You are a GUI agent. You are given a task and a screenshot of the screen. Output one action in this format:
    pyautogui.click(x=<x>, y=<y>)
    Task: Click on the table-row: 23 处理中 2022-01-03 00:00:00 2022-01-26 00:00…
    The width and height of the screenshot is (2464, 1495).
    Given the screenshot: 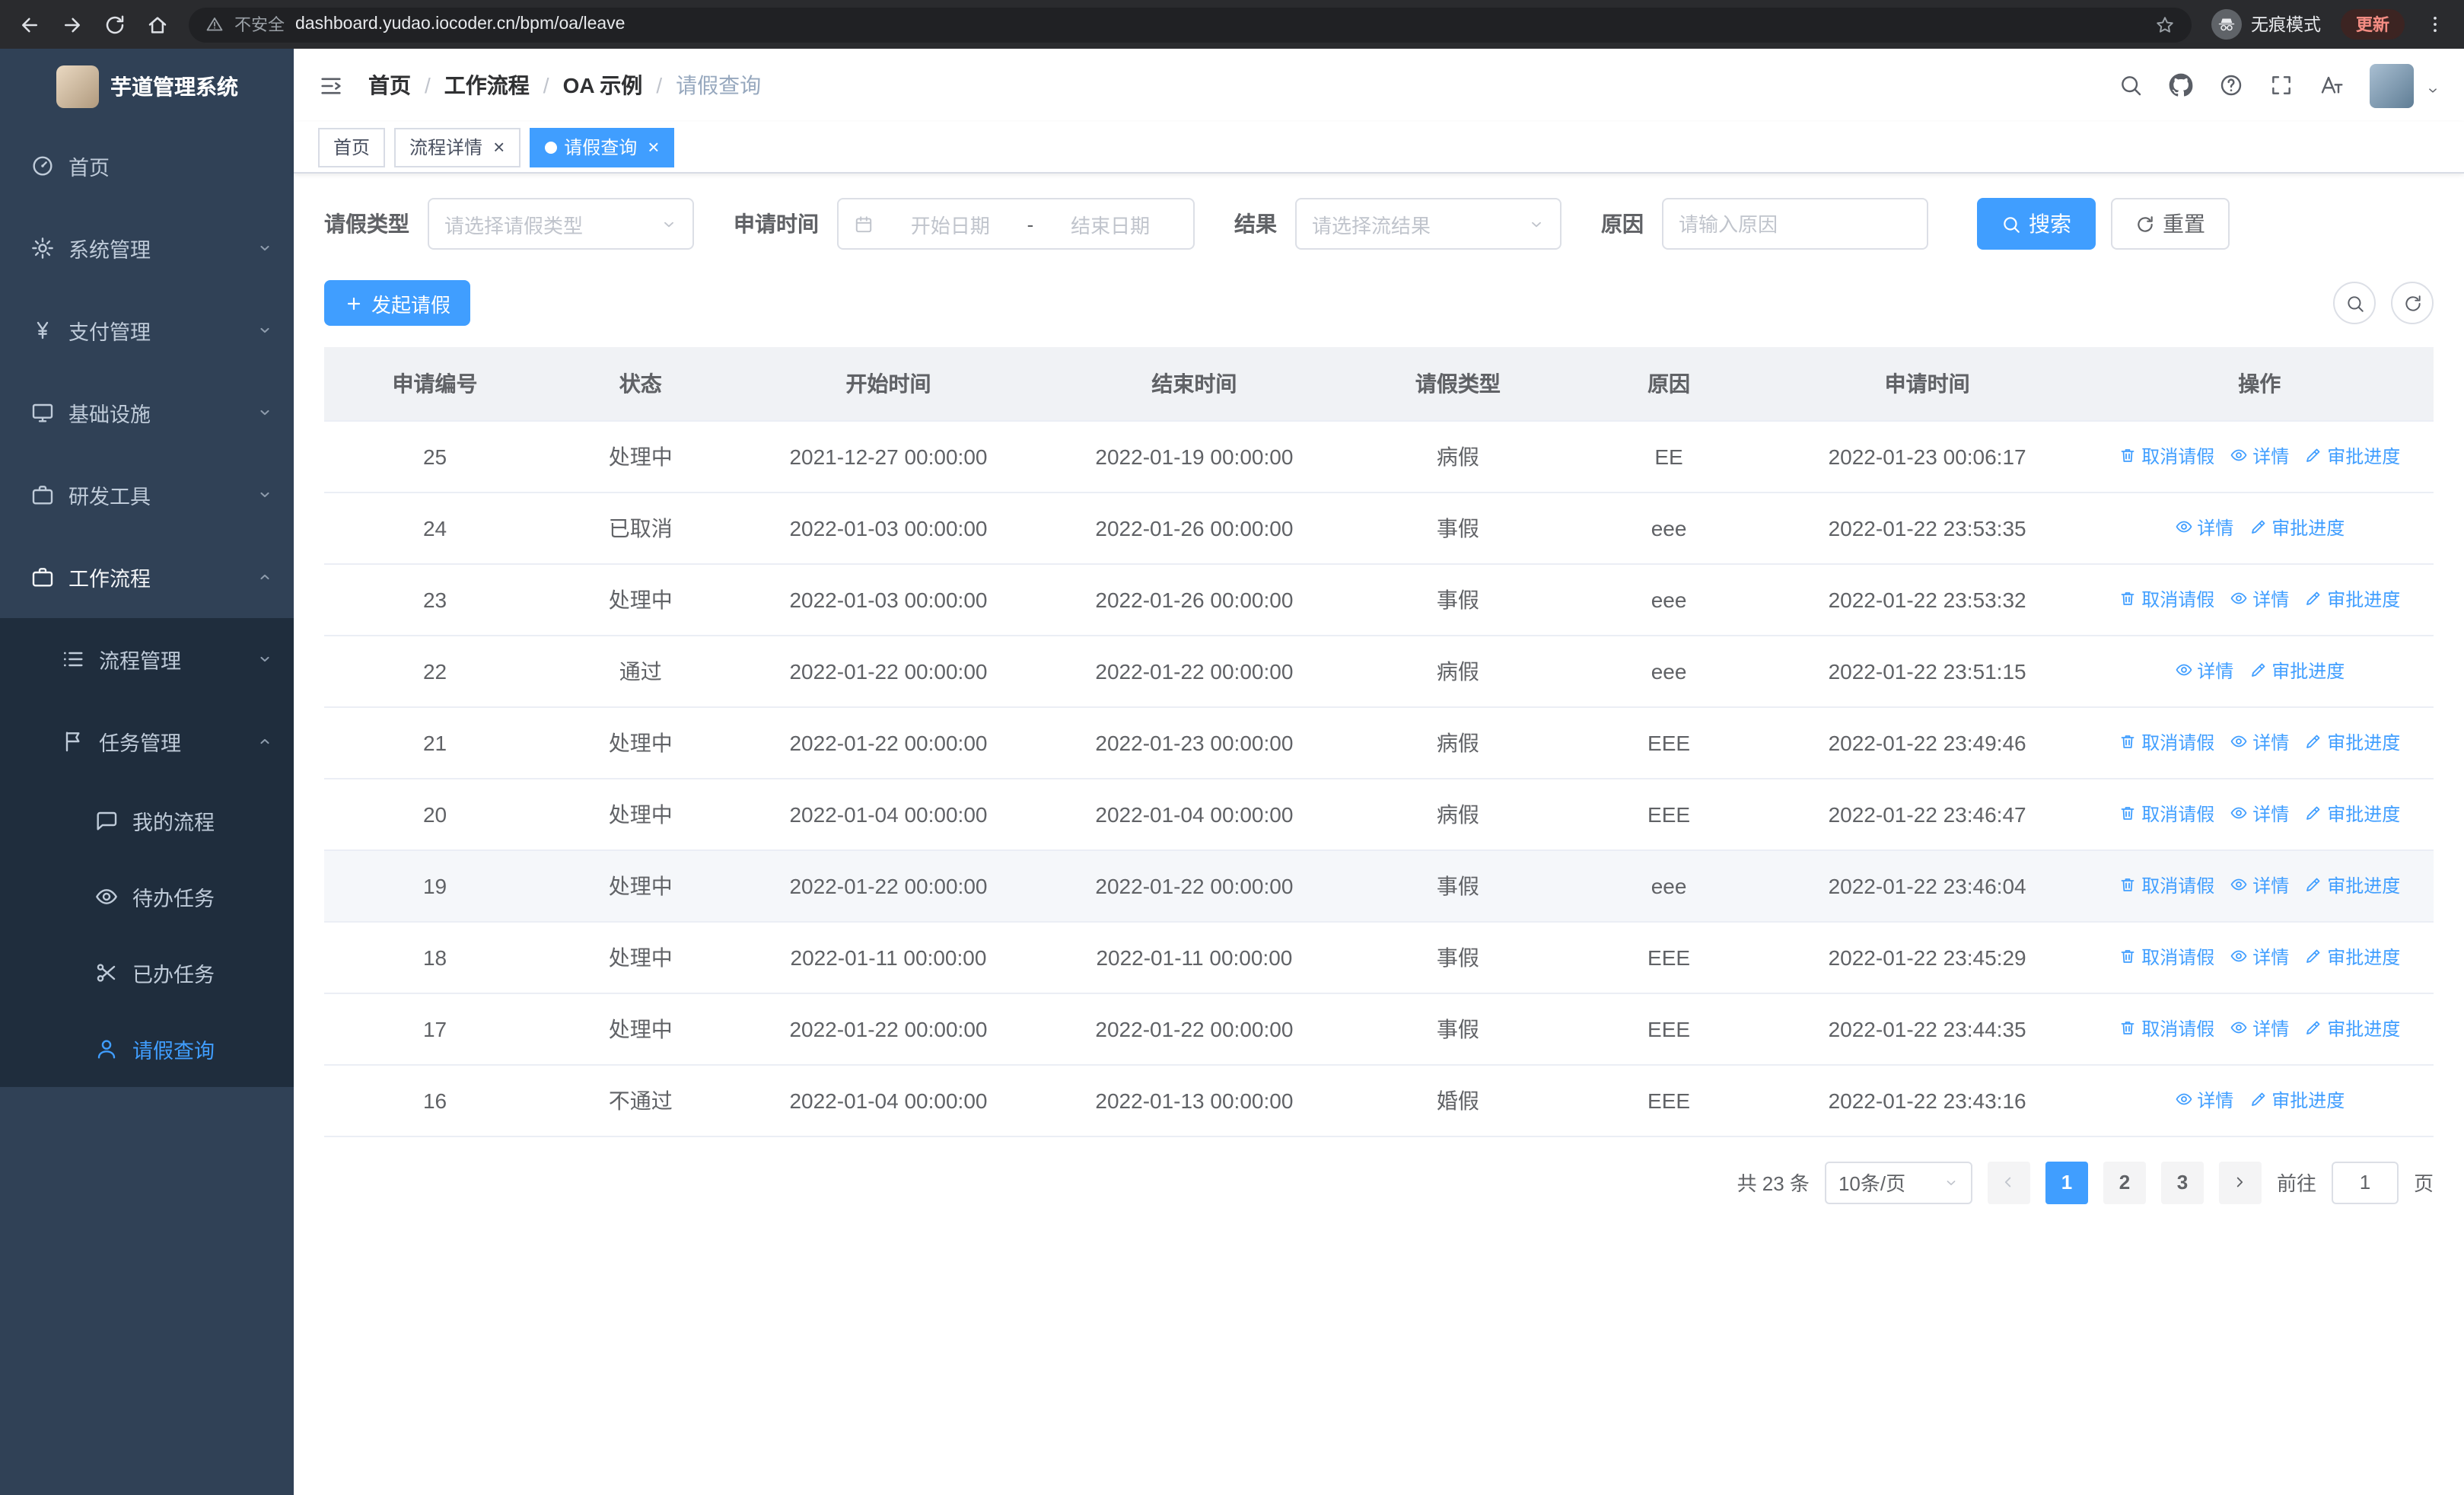 What is the action you would take?
    pyautogui.click(x=1379, y=599)
    